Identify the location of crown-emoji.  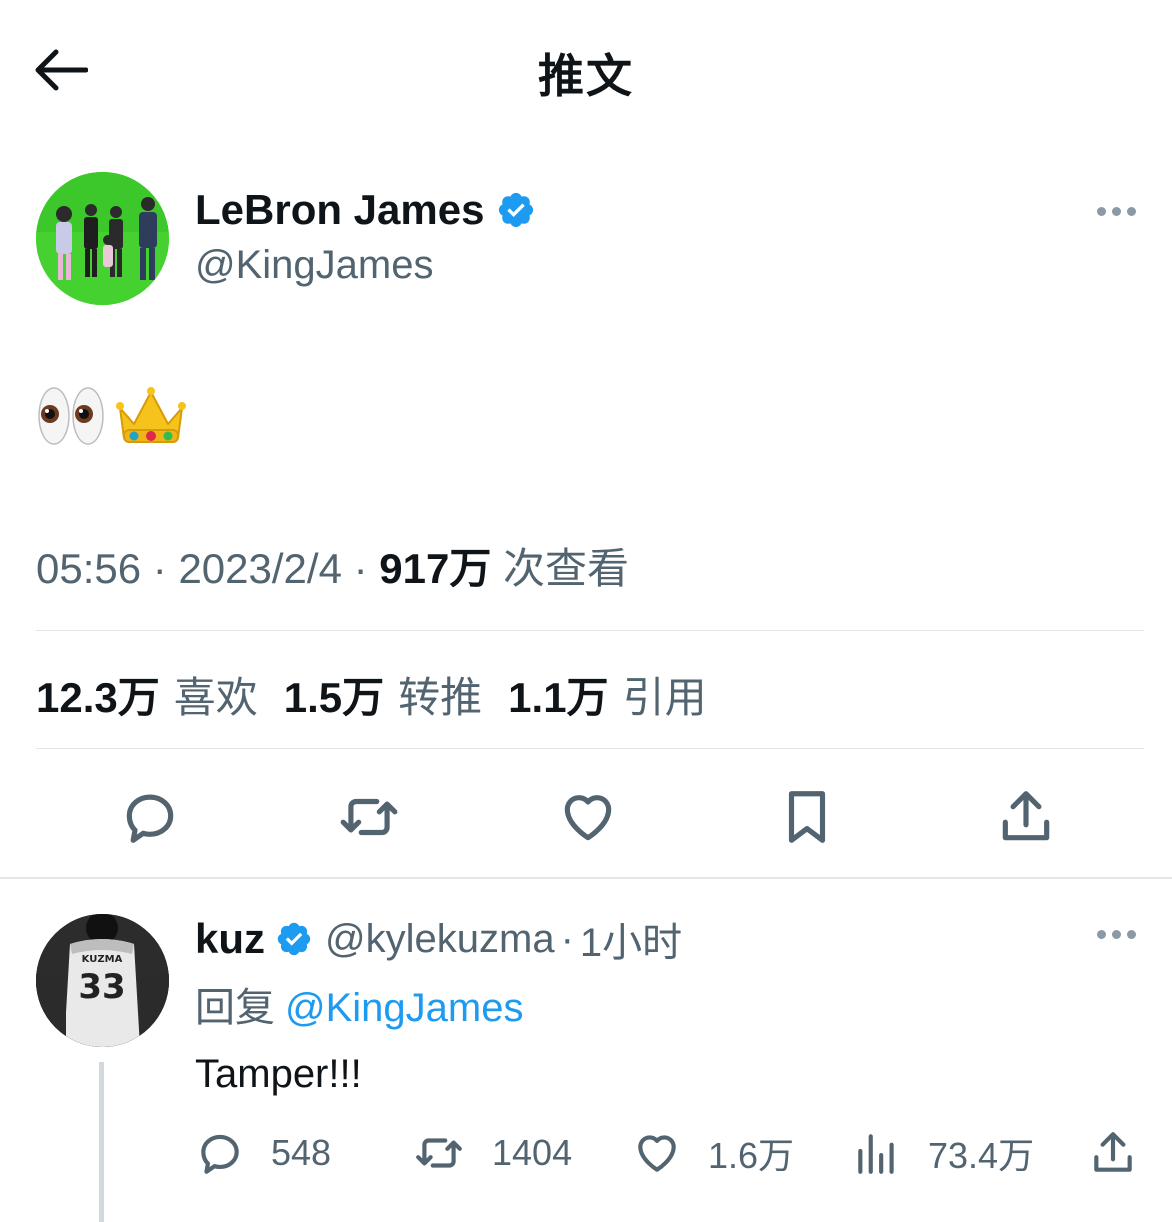
(151, 415).